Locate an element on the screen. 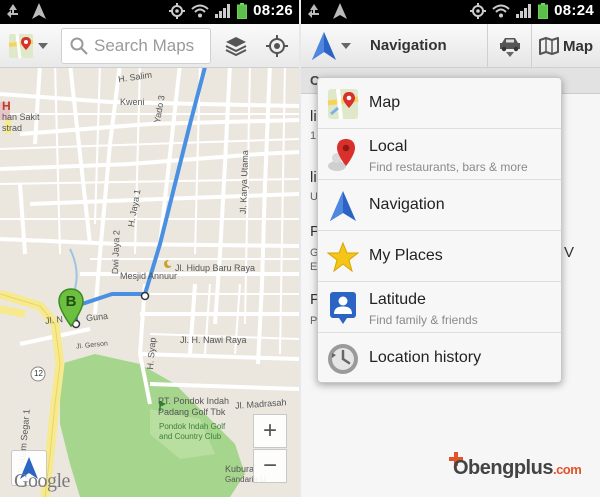 The image size is (600, 497). menu-item-label: Map is located at coordinates (385, 102).